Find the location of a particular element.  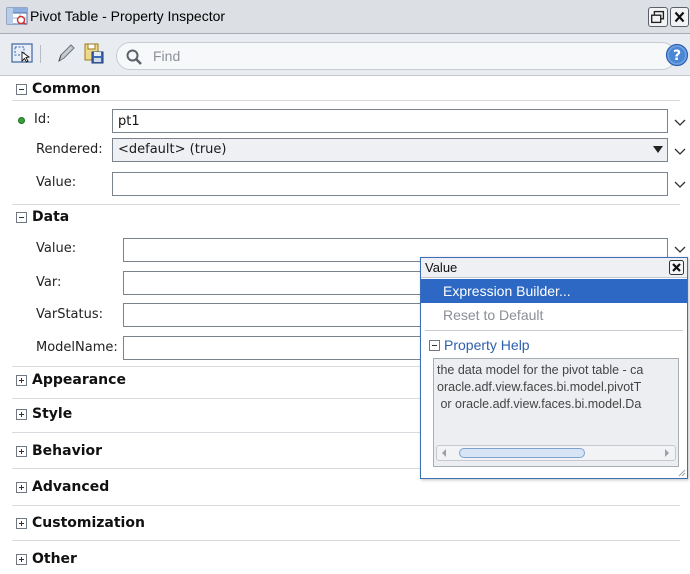

dropdown-arrow-icon is located at coordinates (658, 149).